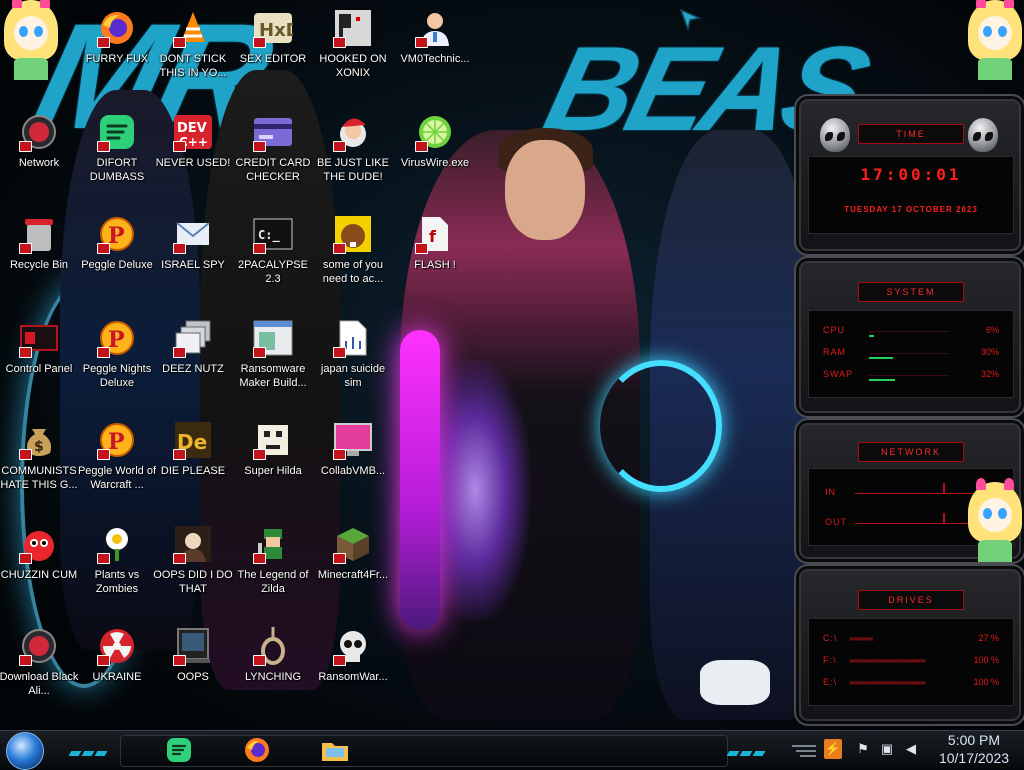 Image resolution: width=1024 pixels, height=770 pixels. Describe the element at coordinates (746, 749) in the screenshot. I see `taskbar-decoration-right` at that location.